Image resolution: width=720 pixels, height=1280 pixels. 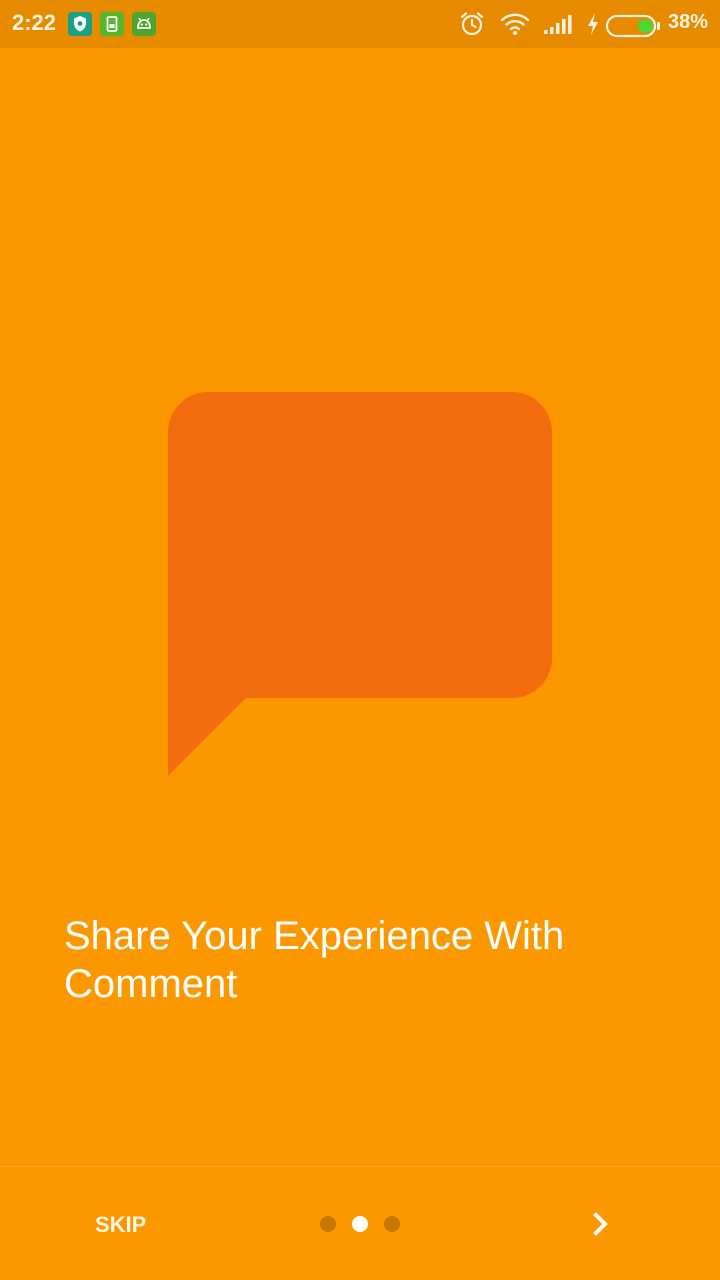 What do you see at coordinates (360, 1166) in the screenshot?
I see `footer-divider` at bounding box center [360, 1166].